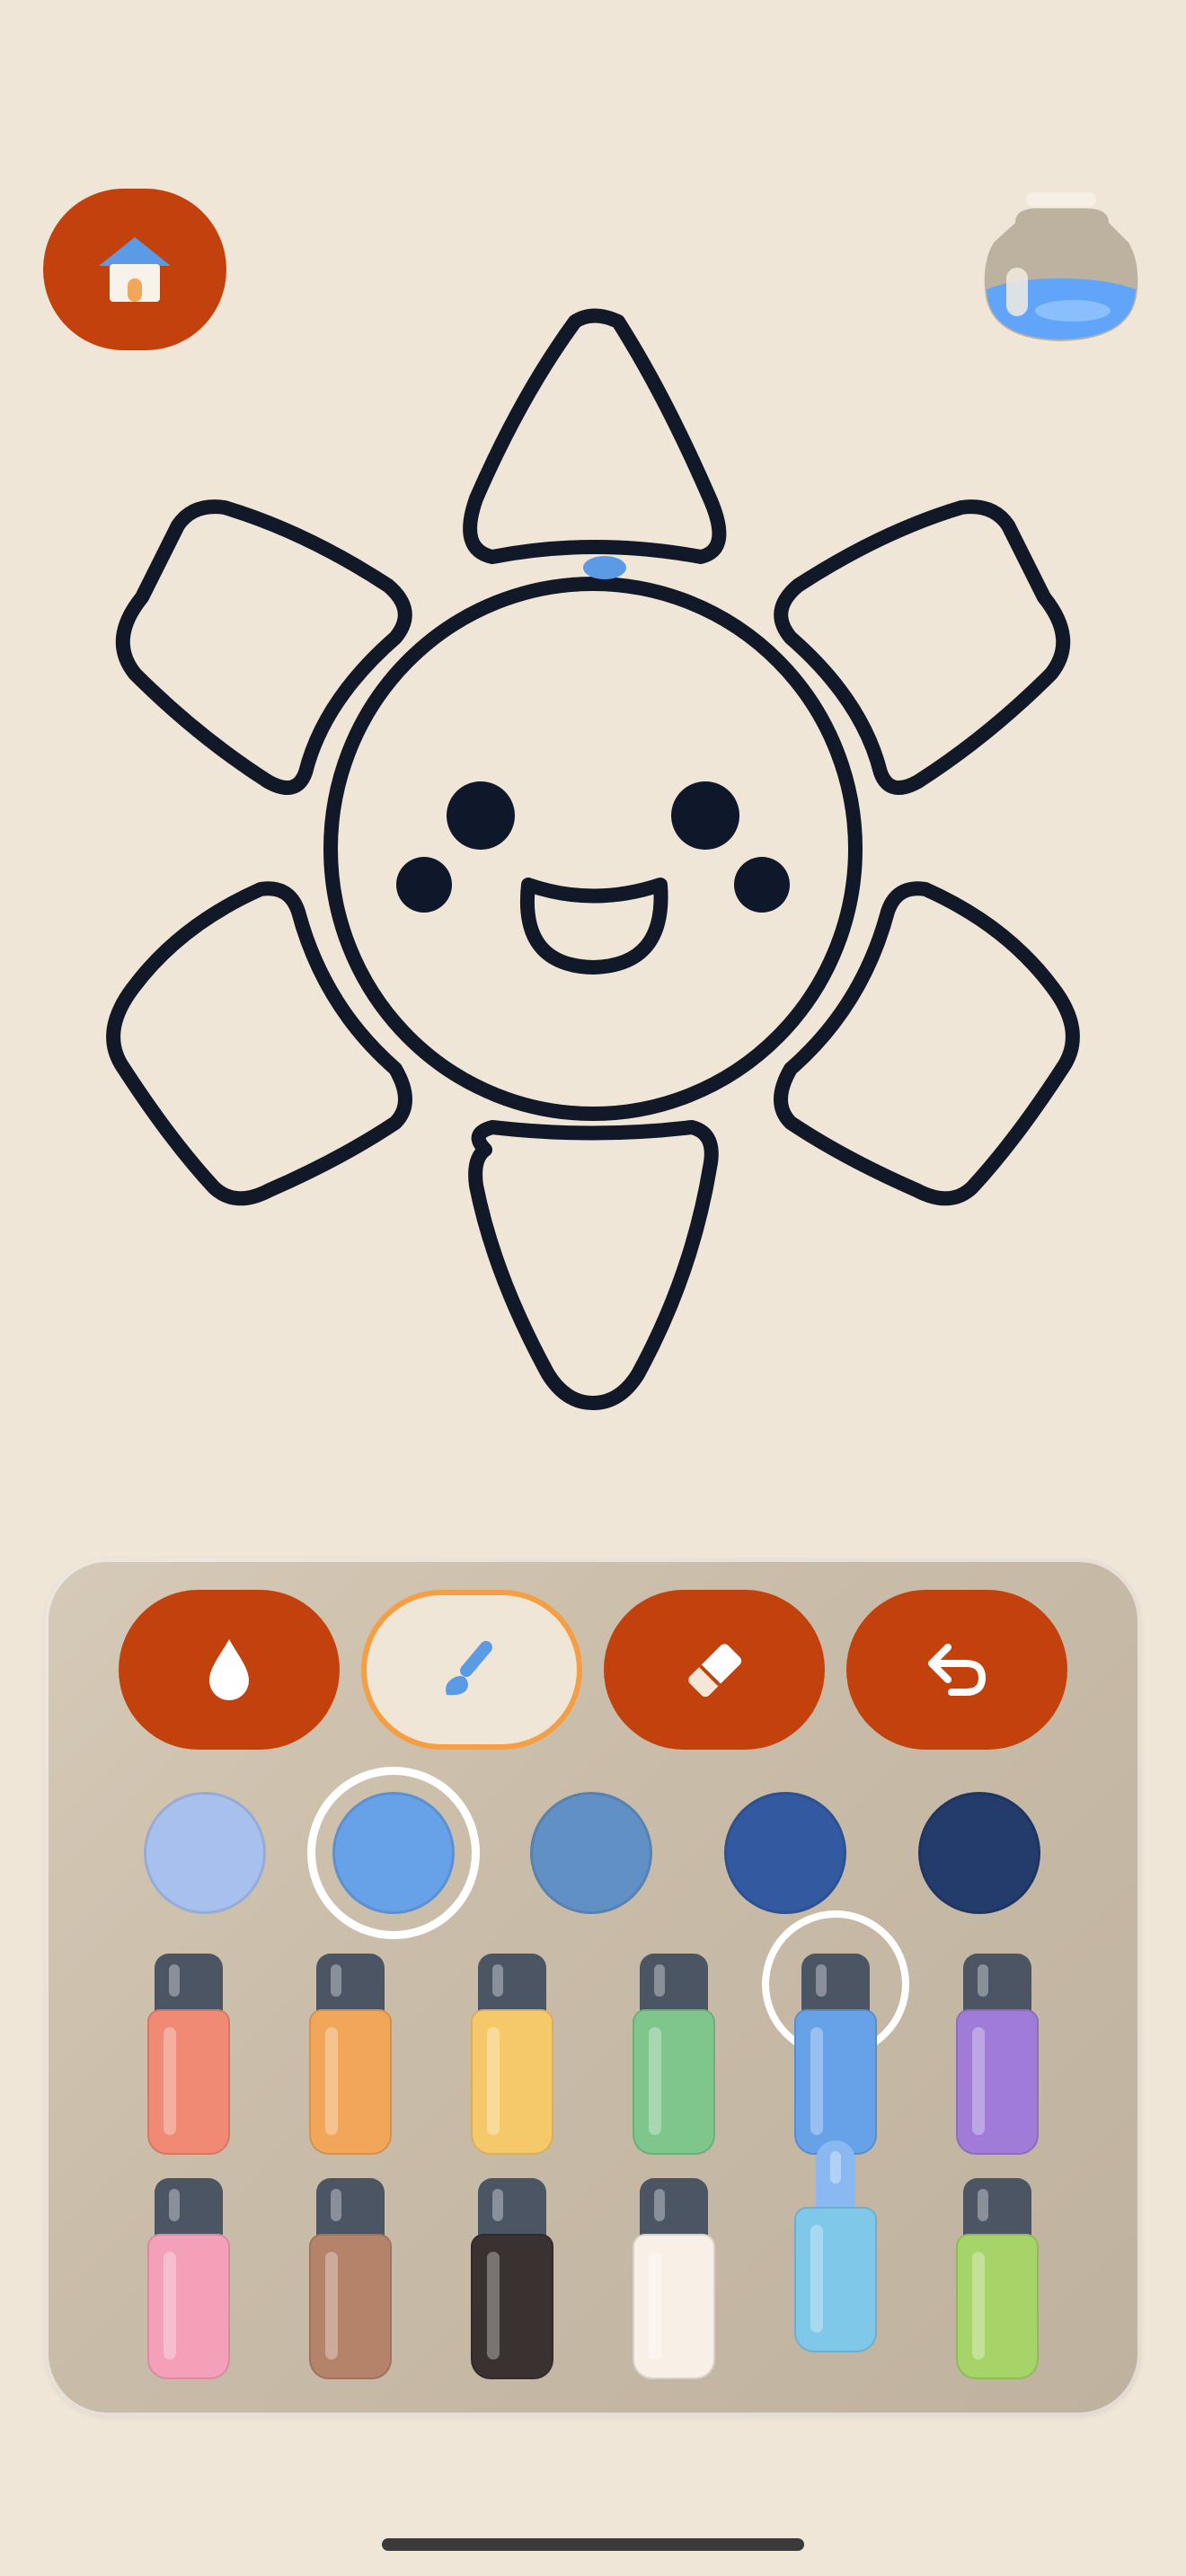 The image size is (1186, 2576). I want to click on cheek-right, so click(762, 885).